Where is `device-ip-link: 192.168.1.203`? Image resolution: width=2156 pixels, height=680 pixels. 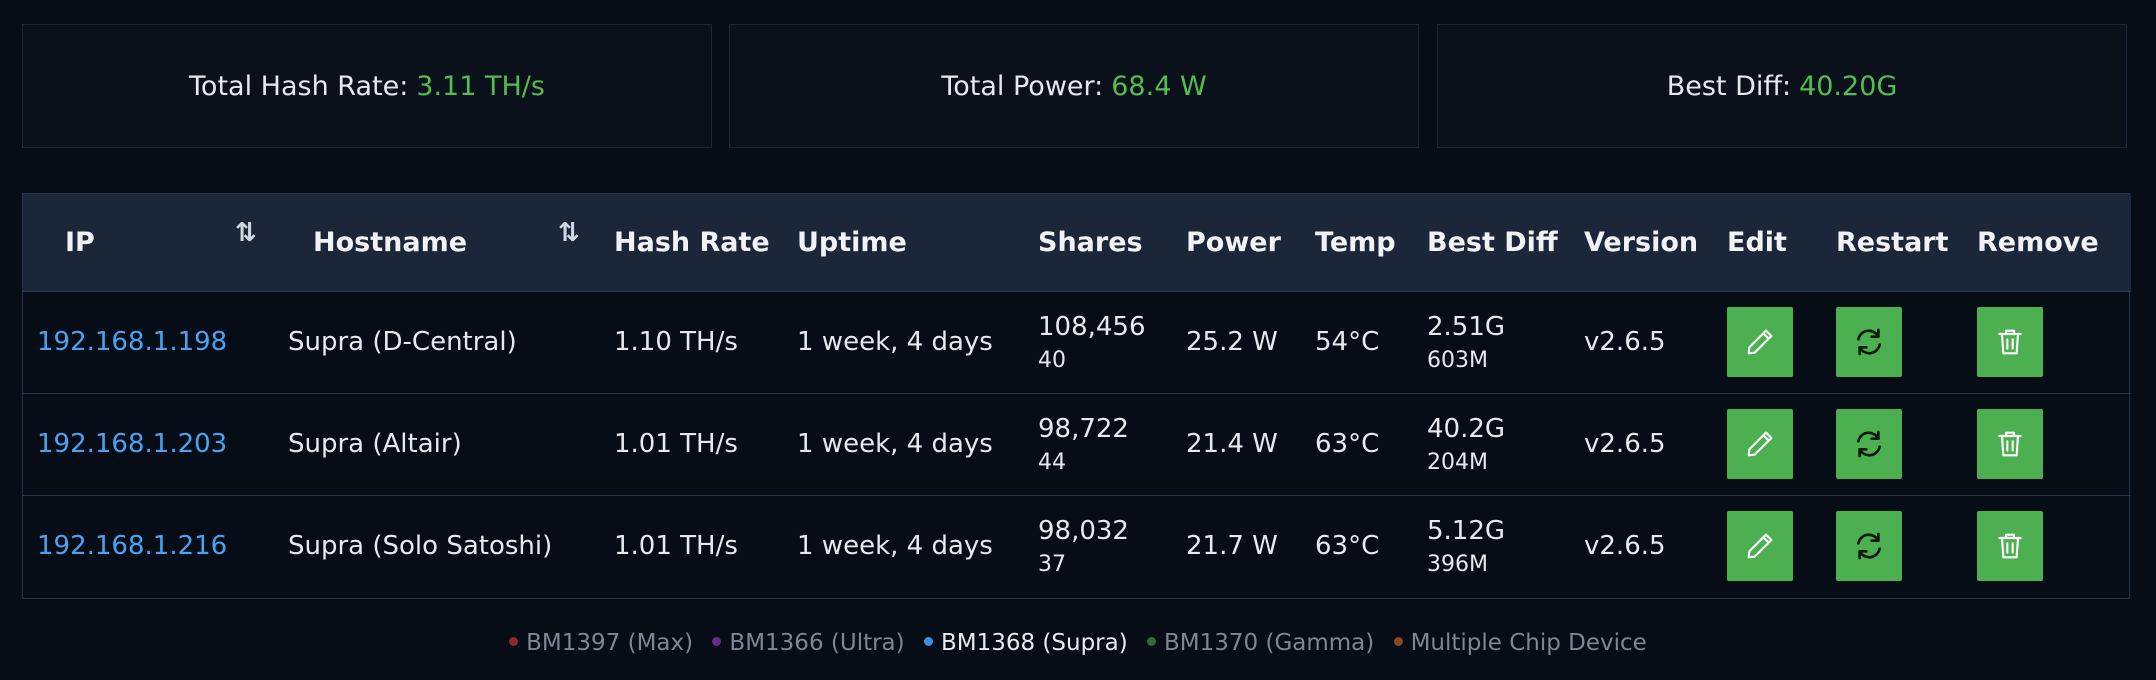 device-ip-link: 192.168.1.203 is located at coordinates (132, 444).